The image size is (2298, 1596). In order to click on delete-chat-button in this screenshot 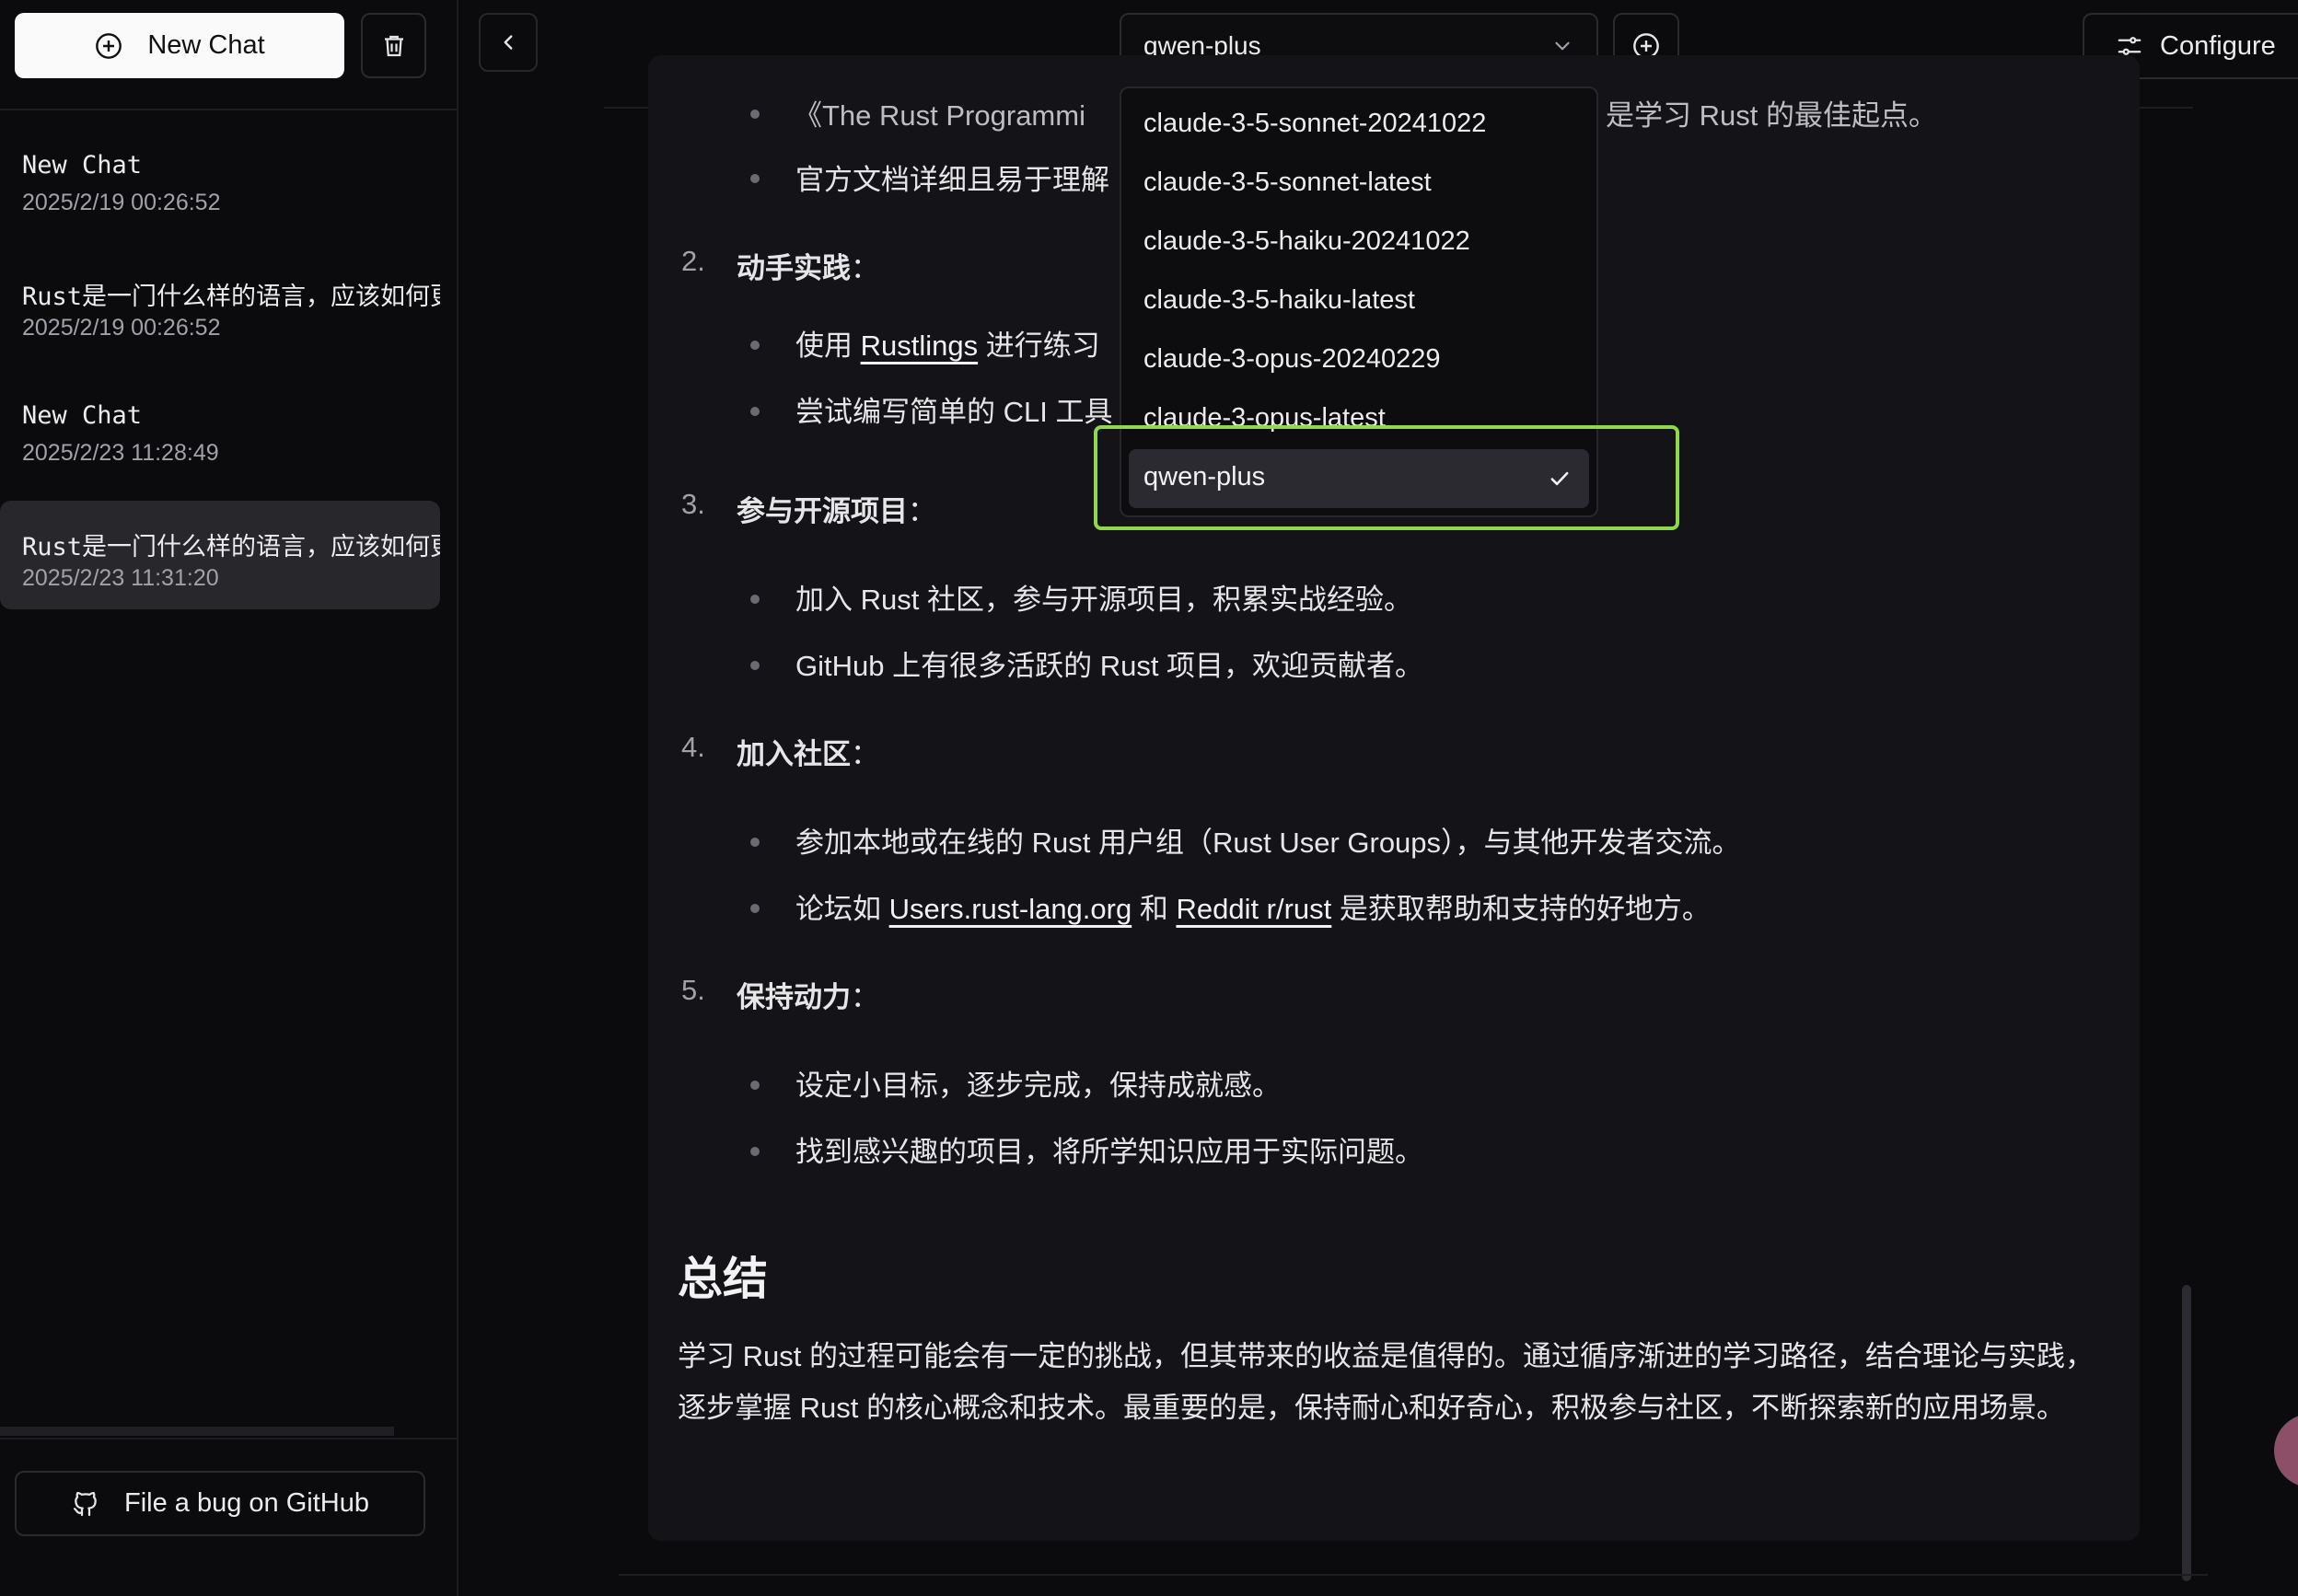, I will do `click(393, 46)`.